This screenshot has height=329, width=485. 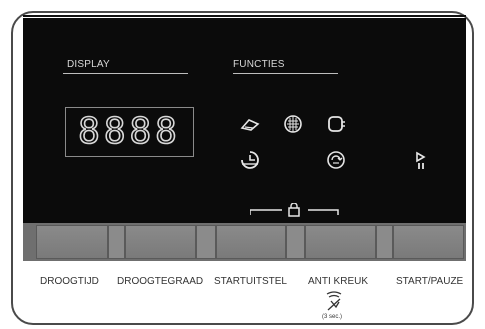 What do you see at coordinates (72, 242) in the screenshot?
I see `droogtijd-button` at bounding box center [72, 242].